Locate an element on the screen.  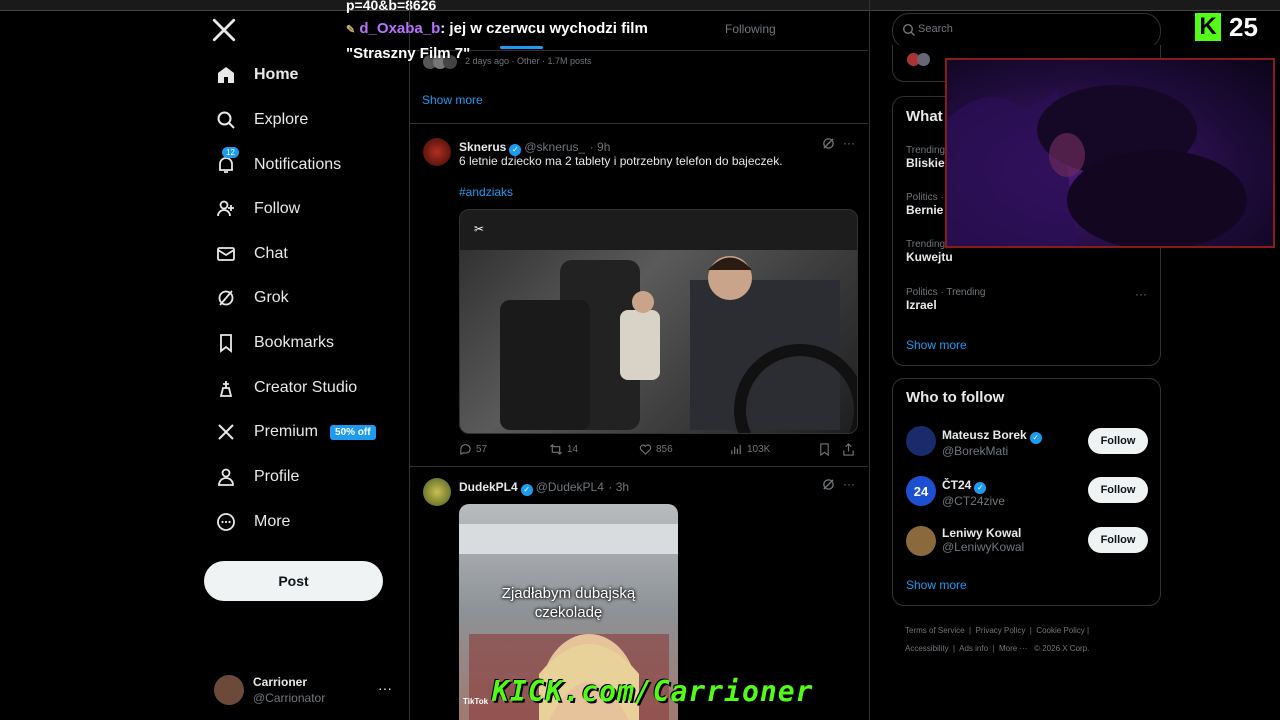
like-button: 856 is located at coordinates (656, 449).